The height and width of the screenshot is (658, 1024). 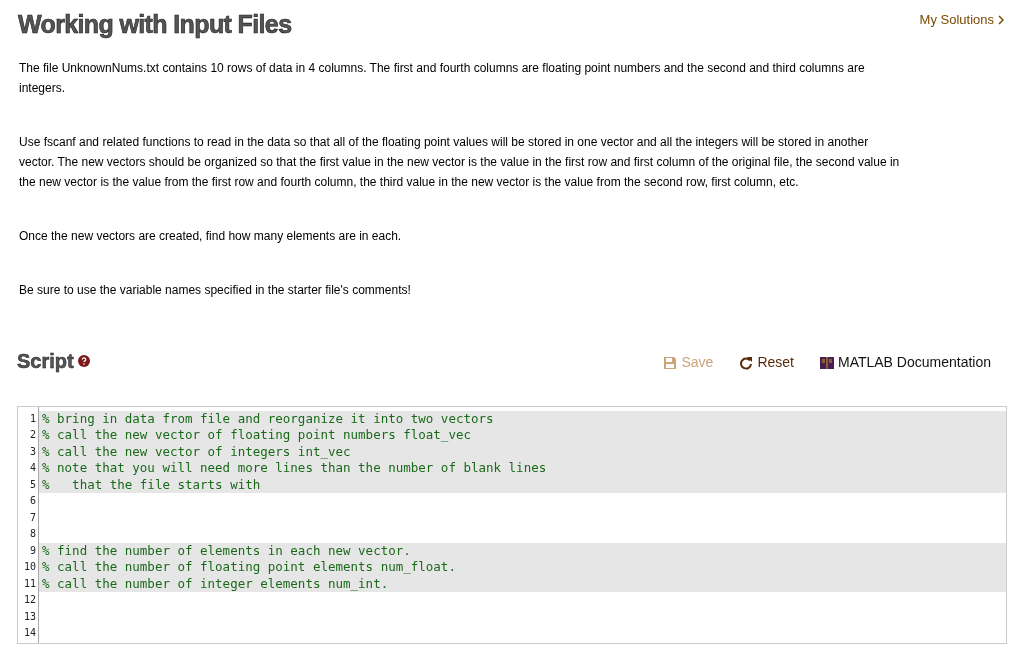 What do you see at coordinates (442, 78) in the screenshot?
I see `instruction-paragraph: The file UnknownNums.txt contains 10 rows of data in 4 columns. The first and fourth columns are floating point numbers and the second and third columns are integers.` at bounding box center [442, 78].